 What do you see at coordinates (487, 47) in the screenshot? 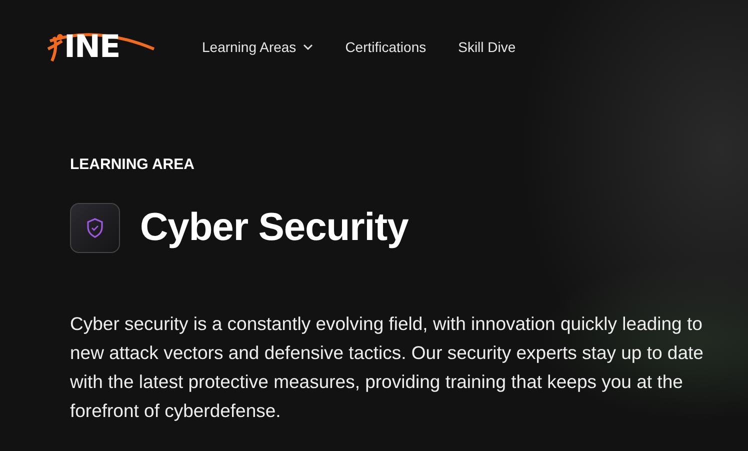
I see `nav-link: Skill Dive` at bounding box center [487, 47].